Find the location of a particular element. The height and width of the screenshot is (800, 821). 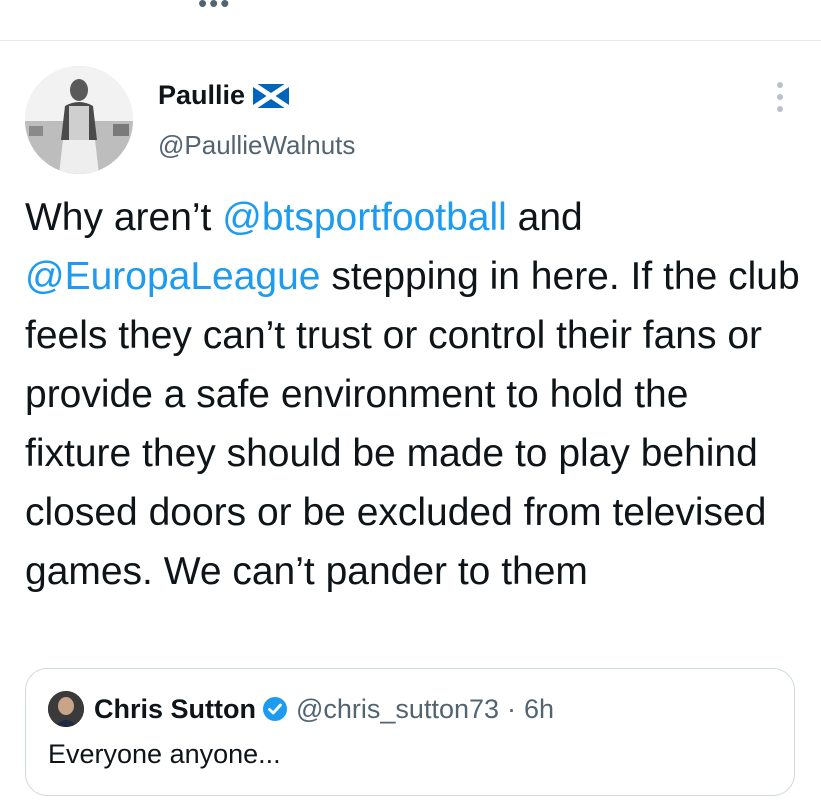

author-display-name: Paullie is located at coordinates (201, 95).